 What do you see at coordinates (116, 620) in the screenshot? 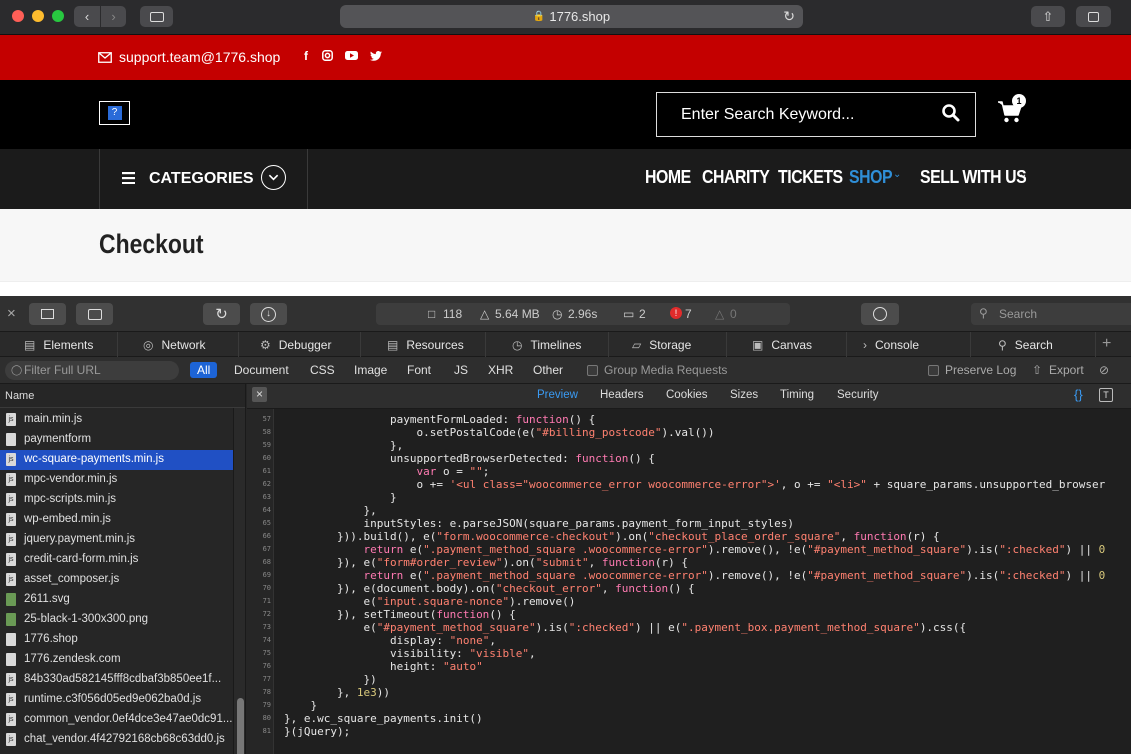
I see `resource-row: 25-black-1-300x300.png` at bounding box center [116, 620].